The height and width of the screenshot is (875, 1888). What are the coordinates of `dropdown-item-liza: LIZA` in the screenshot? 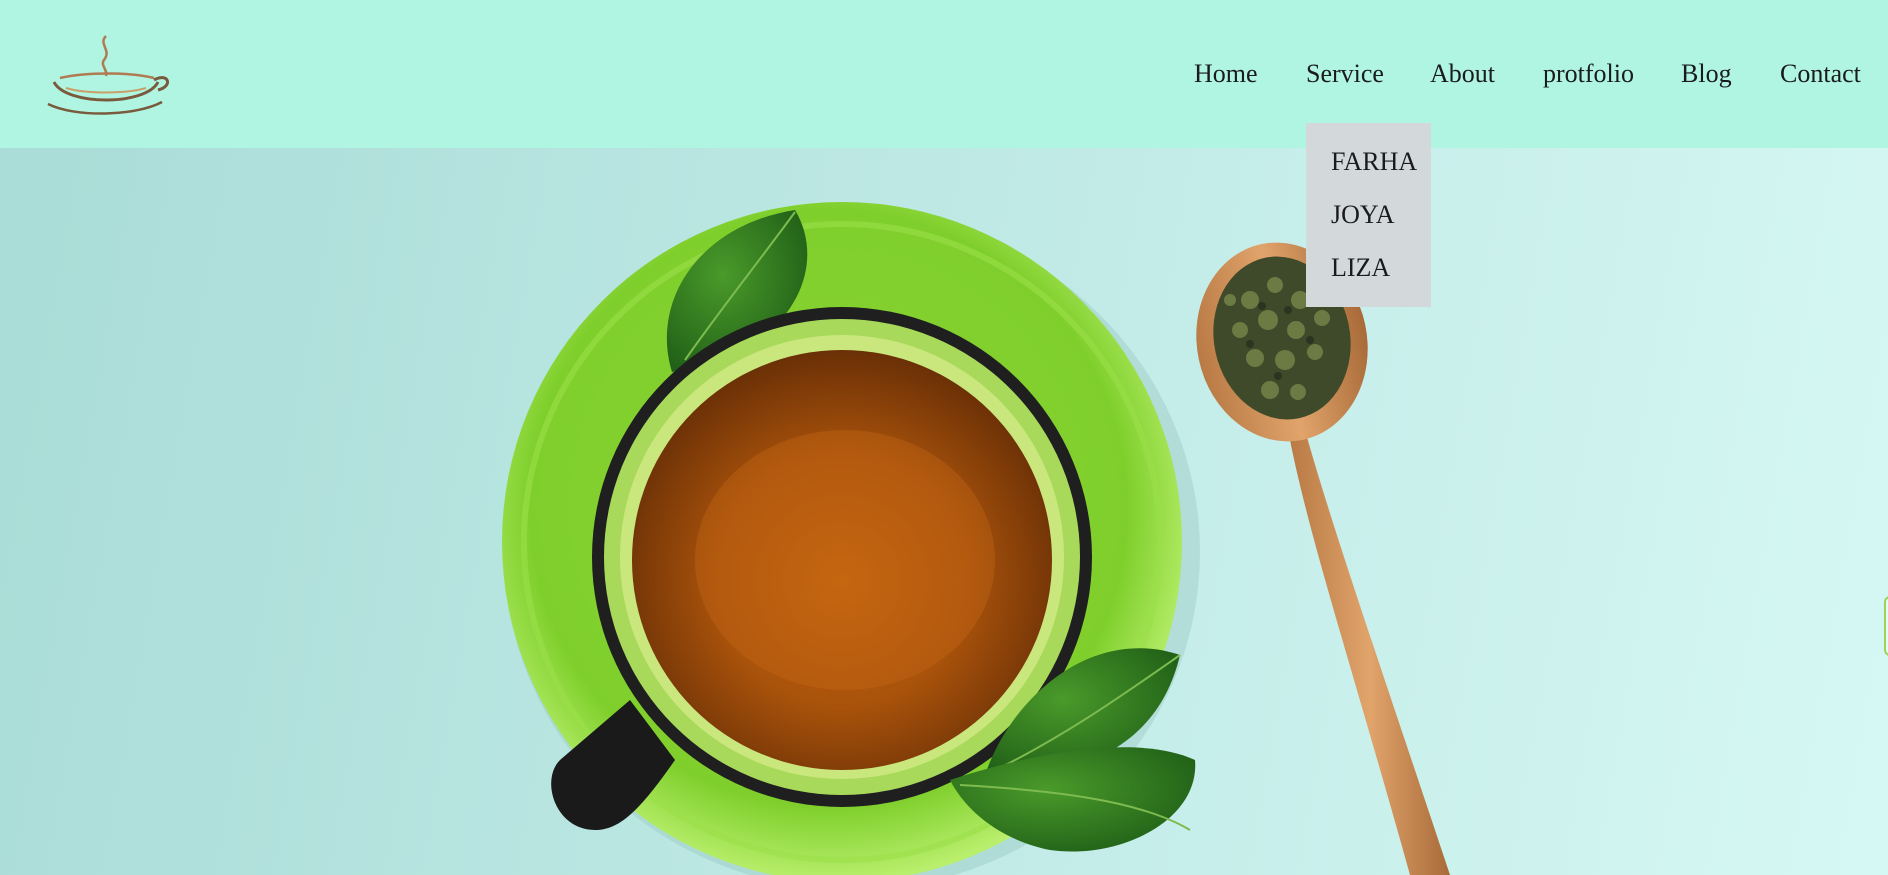 It's located at (1360, 268).